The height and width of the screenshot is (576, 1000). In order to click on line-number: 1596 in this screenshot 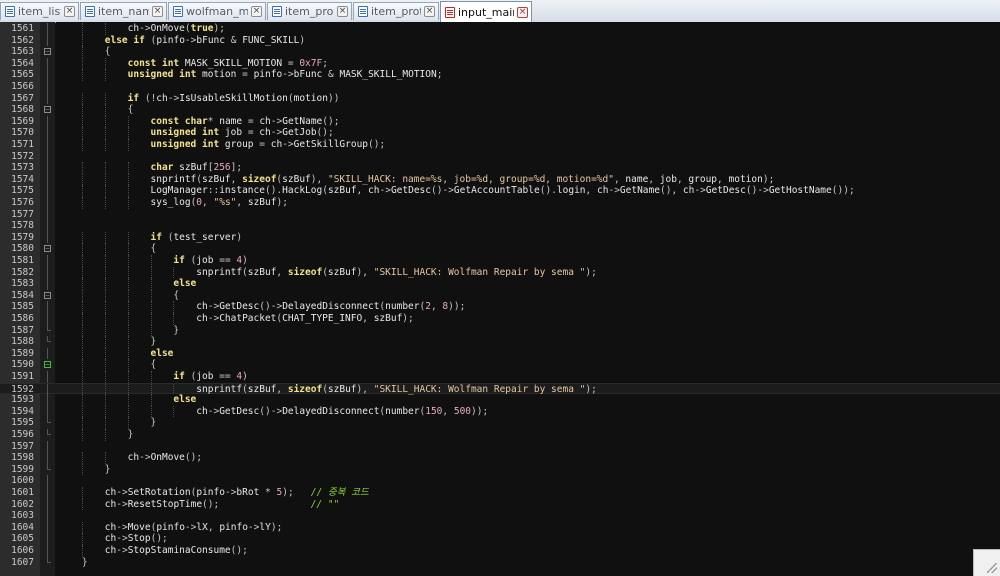, I will do `click(22, 434)`.